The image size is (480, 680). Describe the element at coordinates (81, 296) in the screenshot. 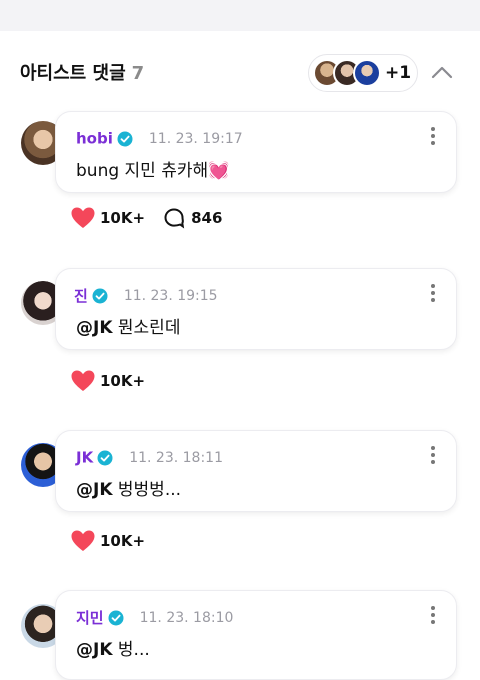

I see `author-name: 진` at that location.